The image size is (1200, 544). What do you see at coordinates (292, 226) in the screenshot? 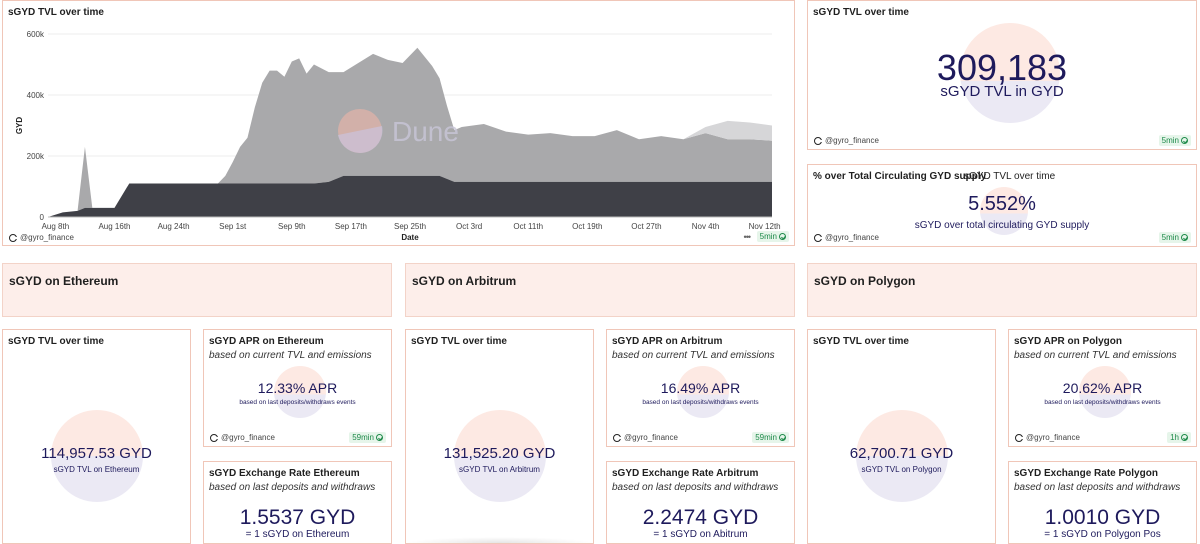
I see `x-tick-label: Sep 9th` at bounding box center [292, 226].